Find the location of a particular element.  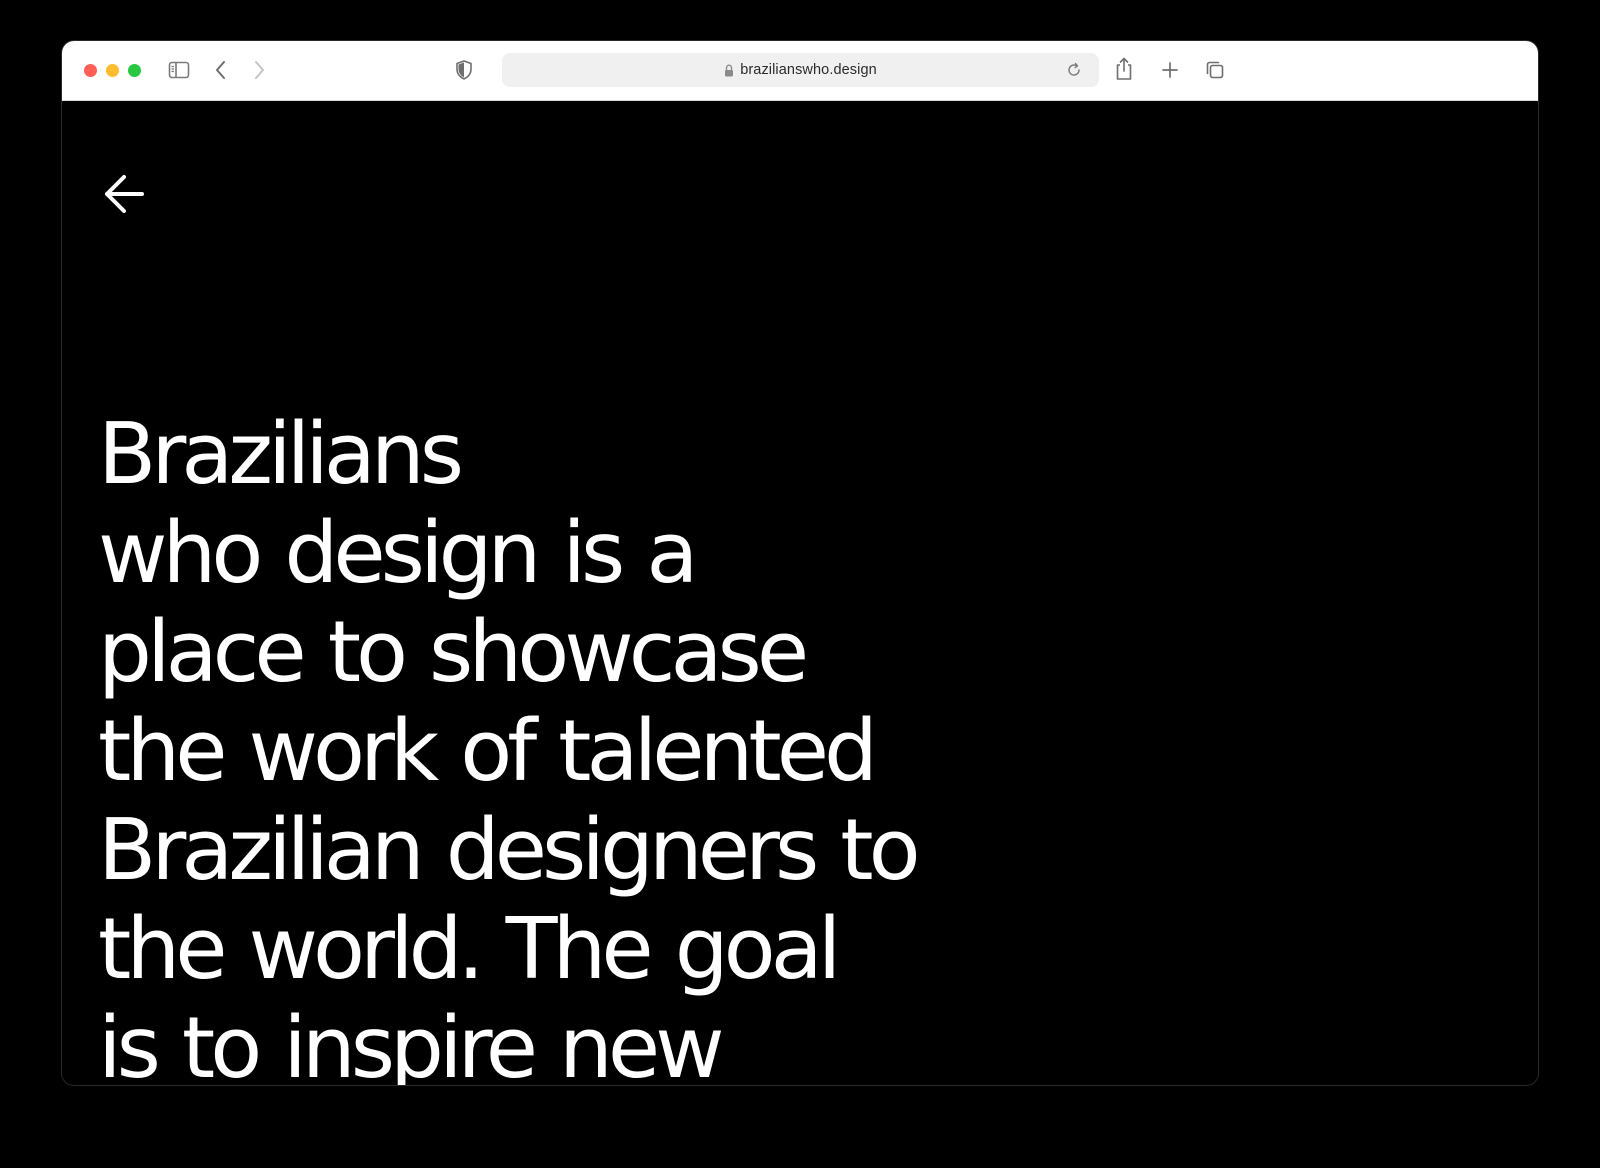

forward-icon is located at coordinates (259, 70).